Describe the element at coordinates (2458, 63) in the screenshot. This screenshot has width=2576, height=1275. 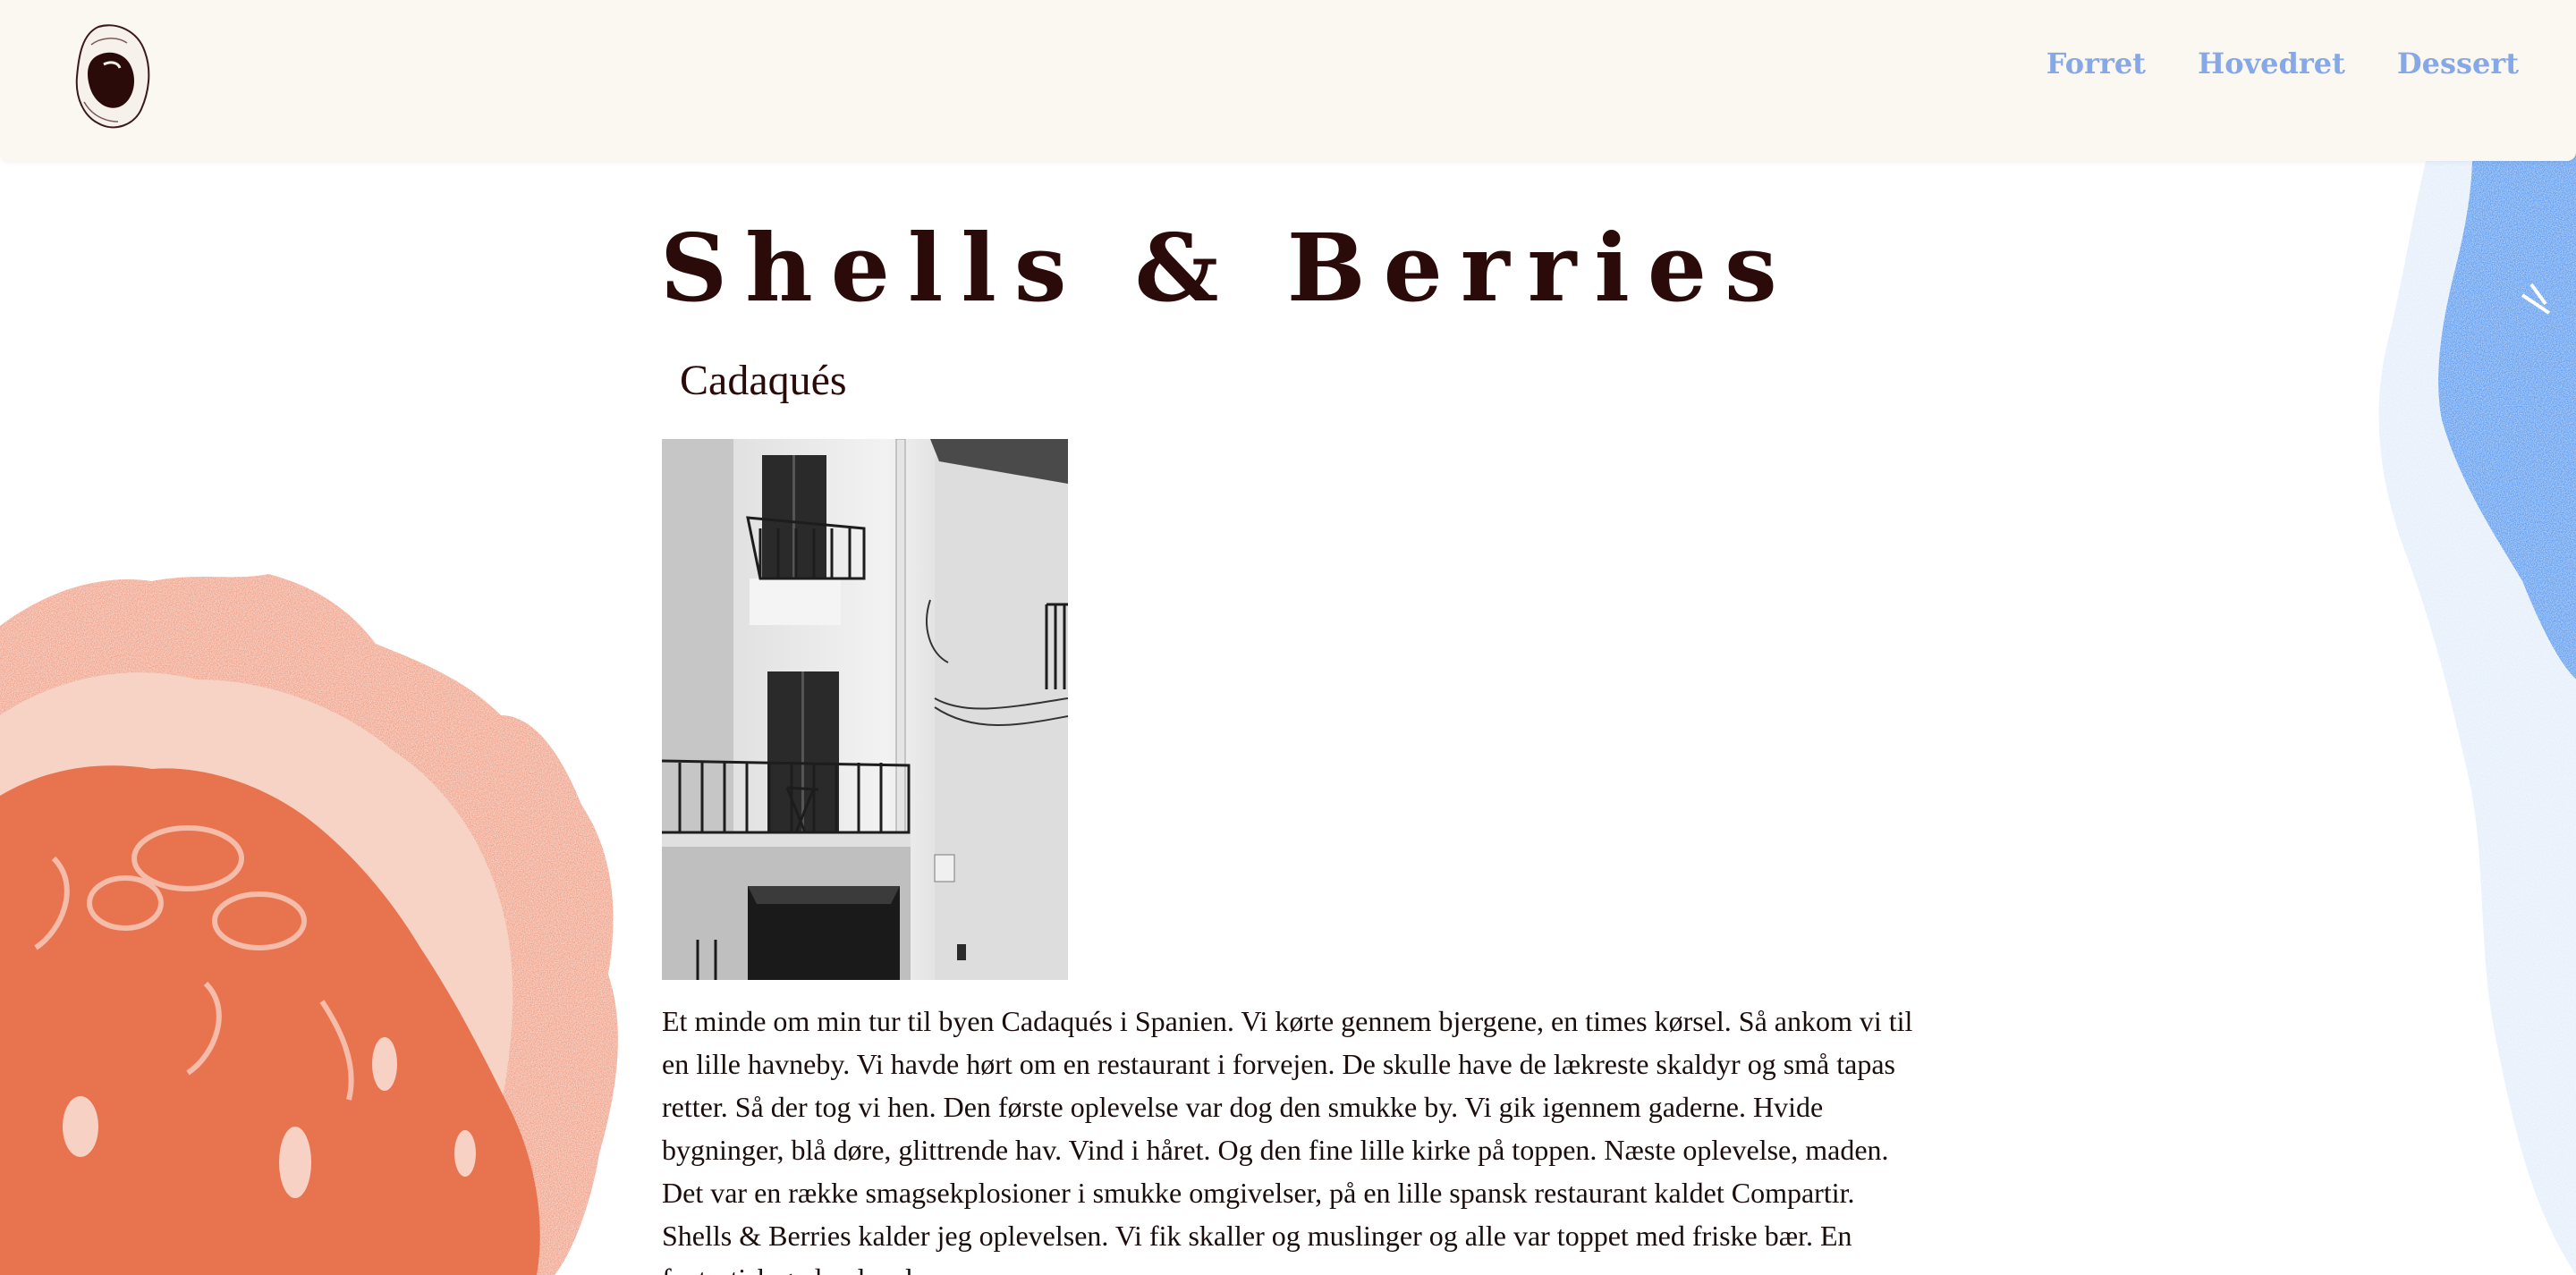
I see `nav-dessert-link: Dessert` at that location.